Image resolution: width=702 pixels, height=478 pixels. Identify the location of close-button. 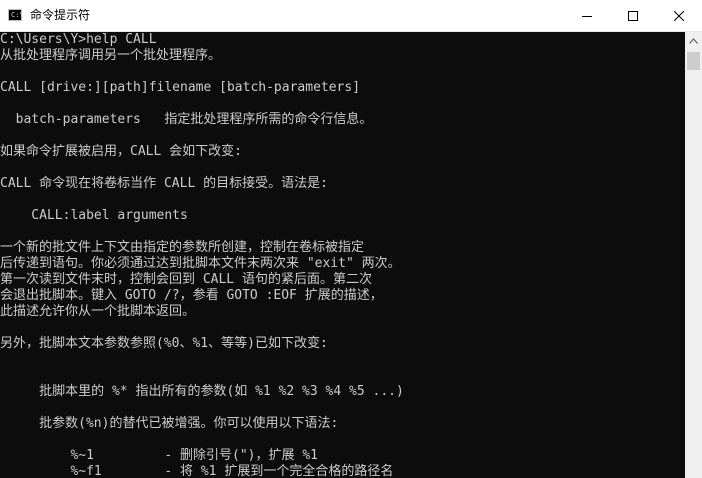
(679, 15).